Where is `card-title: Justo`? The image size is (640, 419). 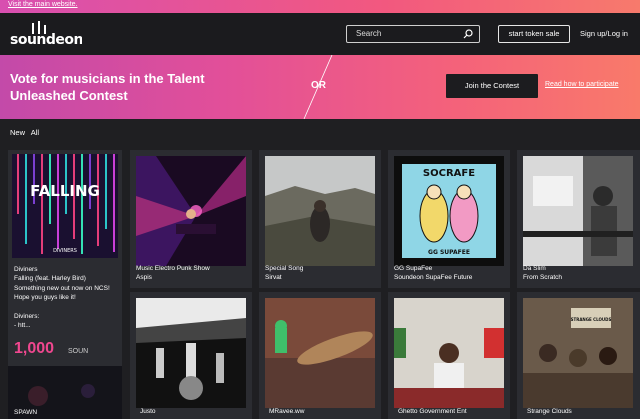
card-title: Justo is located at coordinates (148, 411).